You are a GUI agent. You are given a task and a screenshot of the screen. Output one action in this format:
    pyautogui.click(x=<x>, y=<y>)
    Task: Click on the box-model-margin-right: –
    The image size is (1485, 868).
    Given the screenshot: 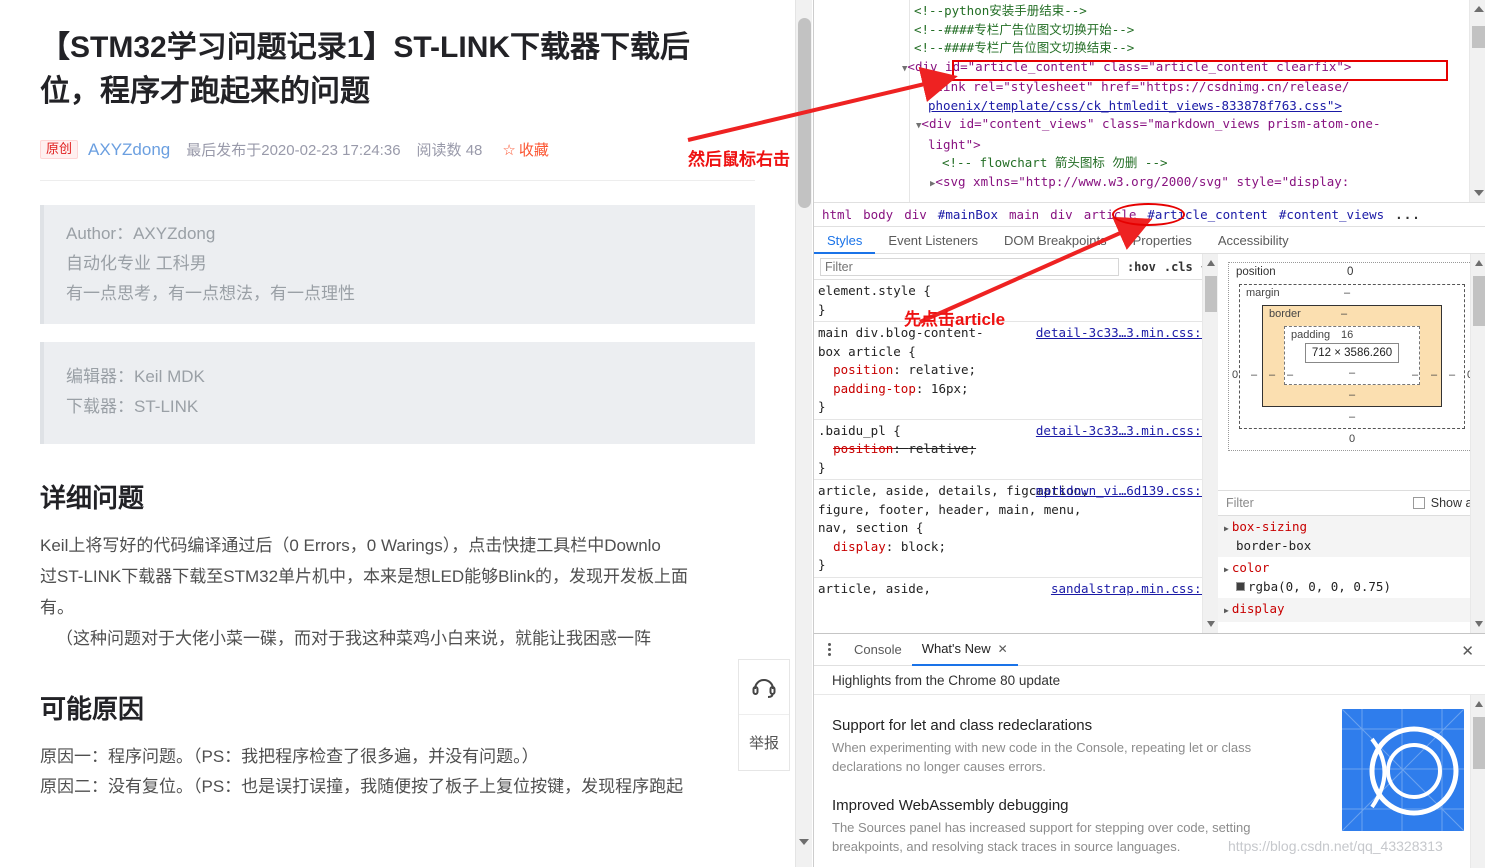 What is the action you would take?
    pyautogui.click(x=1452, y=375)
    